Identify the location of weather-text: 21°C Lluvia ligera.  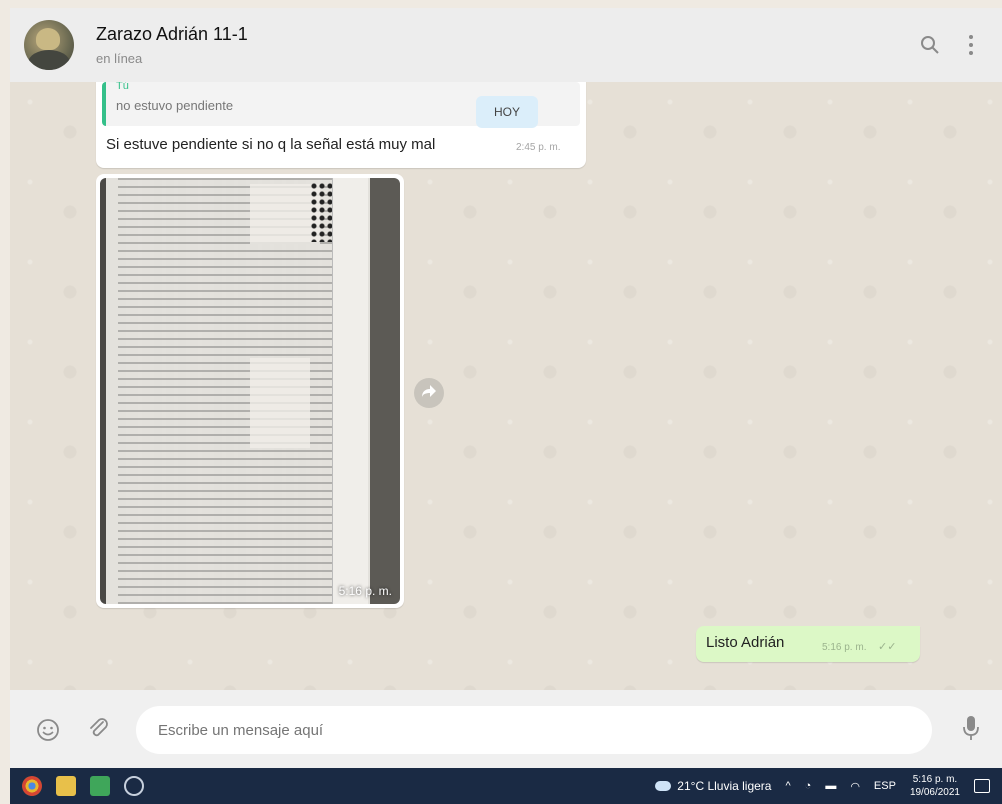
(724, 786).